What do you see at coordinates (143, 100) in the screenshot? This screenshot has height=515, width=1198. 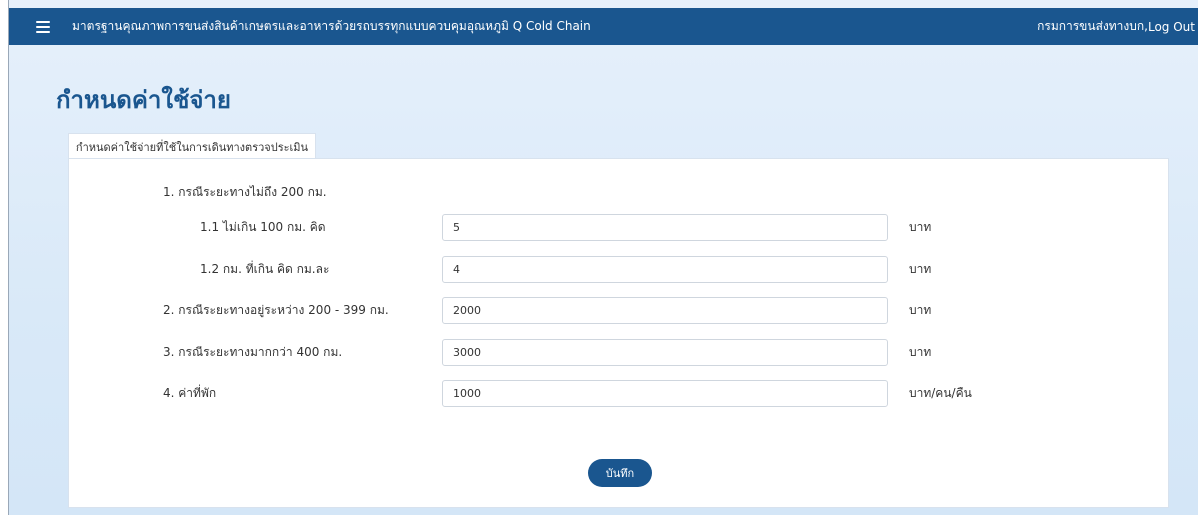 I see `page-title: กำหนดค่าใช้จ่าย` at bounding box center [143, 100].